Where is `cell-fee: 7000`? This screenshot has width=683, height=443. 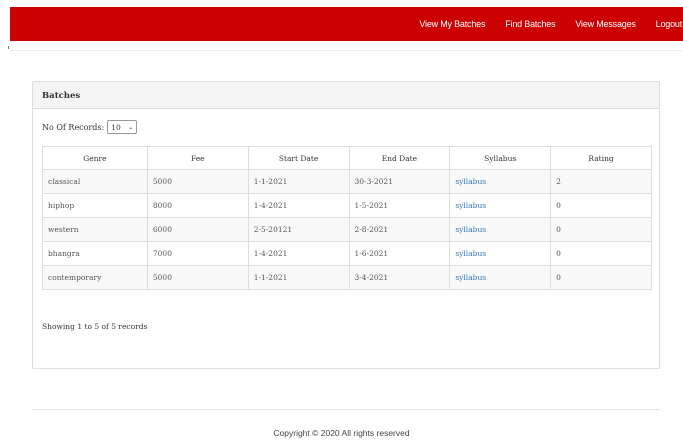
cell-fee: 7000 is located at coordinates (197, 253).